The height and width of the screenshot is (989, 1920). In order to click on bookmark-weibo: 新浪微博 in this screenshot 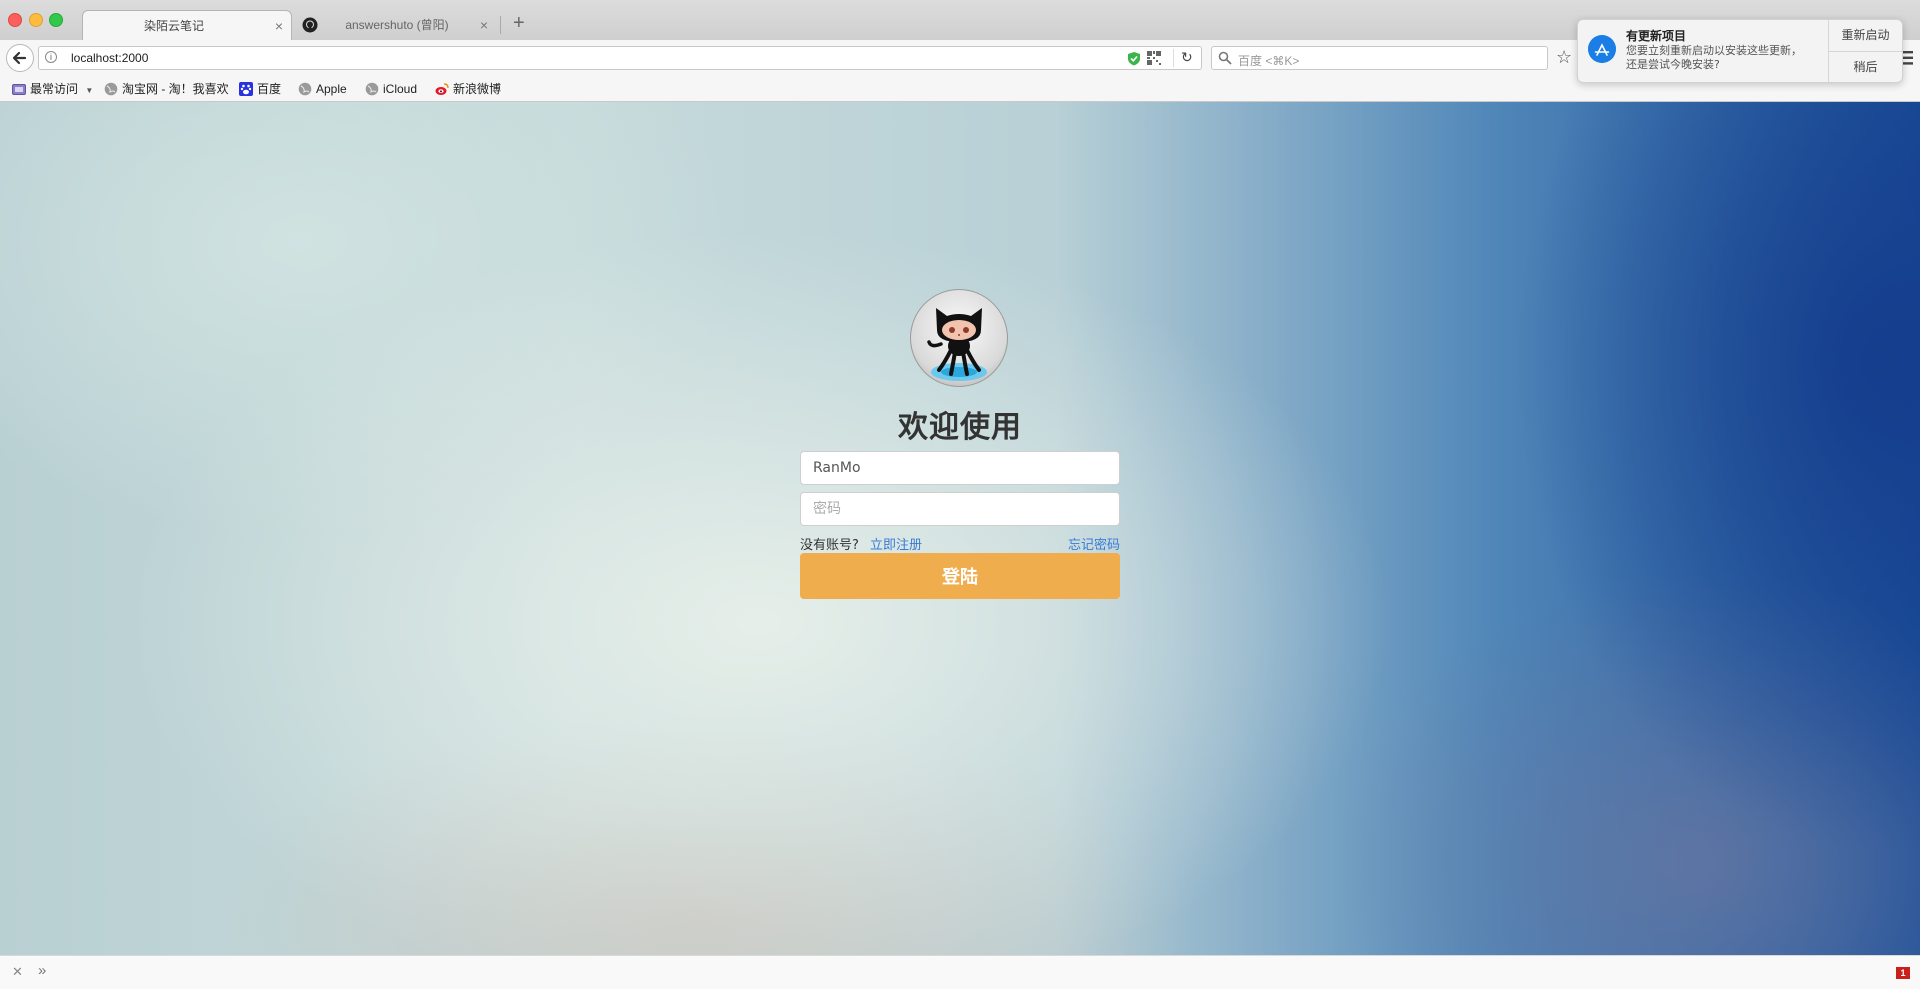, I will do `click(468, 89)`.